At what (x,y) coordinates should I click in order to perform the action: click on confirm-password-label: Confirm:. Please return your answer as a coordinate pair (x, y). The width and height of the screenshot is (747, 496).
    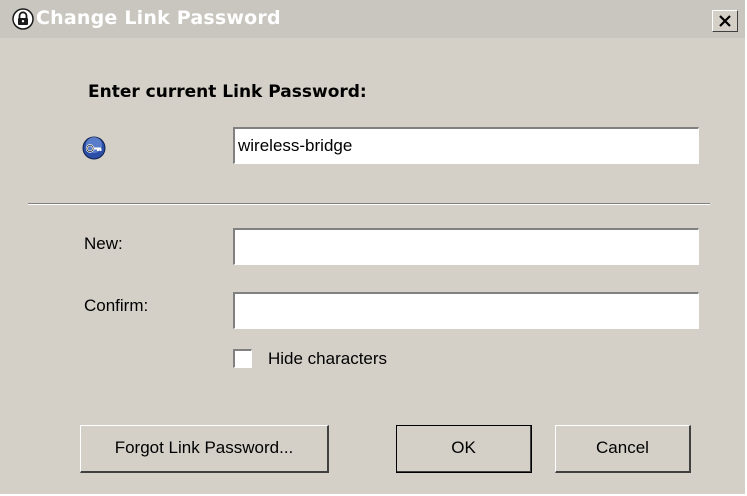
    Looking at the image, I should click on (116, 305).